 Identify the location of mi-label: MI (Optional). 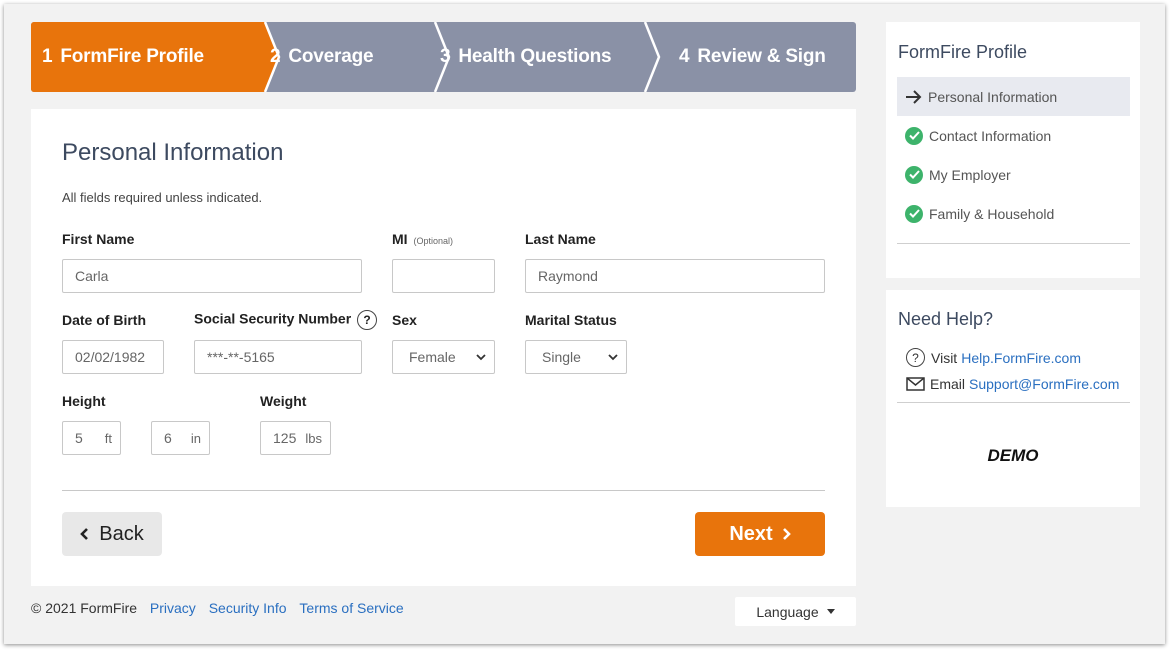
(422, 239).